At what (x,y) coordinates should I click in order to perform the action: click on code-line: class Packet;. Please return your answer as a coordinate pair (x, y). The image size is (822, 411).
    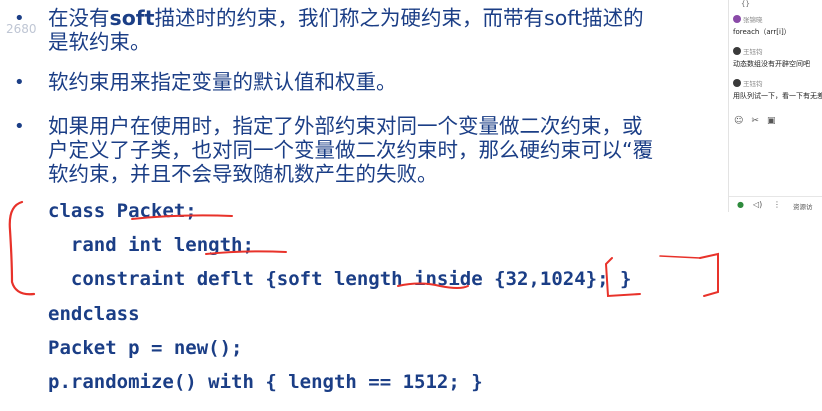
    Looking at the image, I should click on (122, 211).